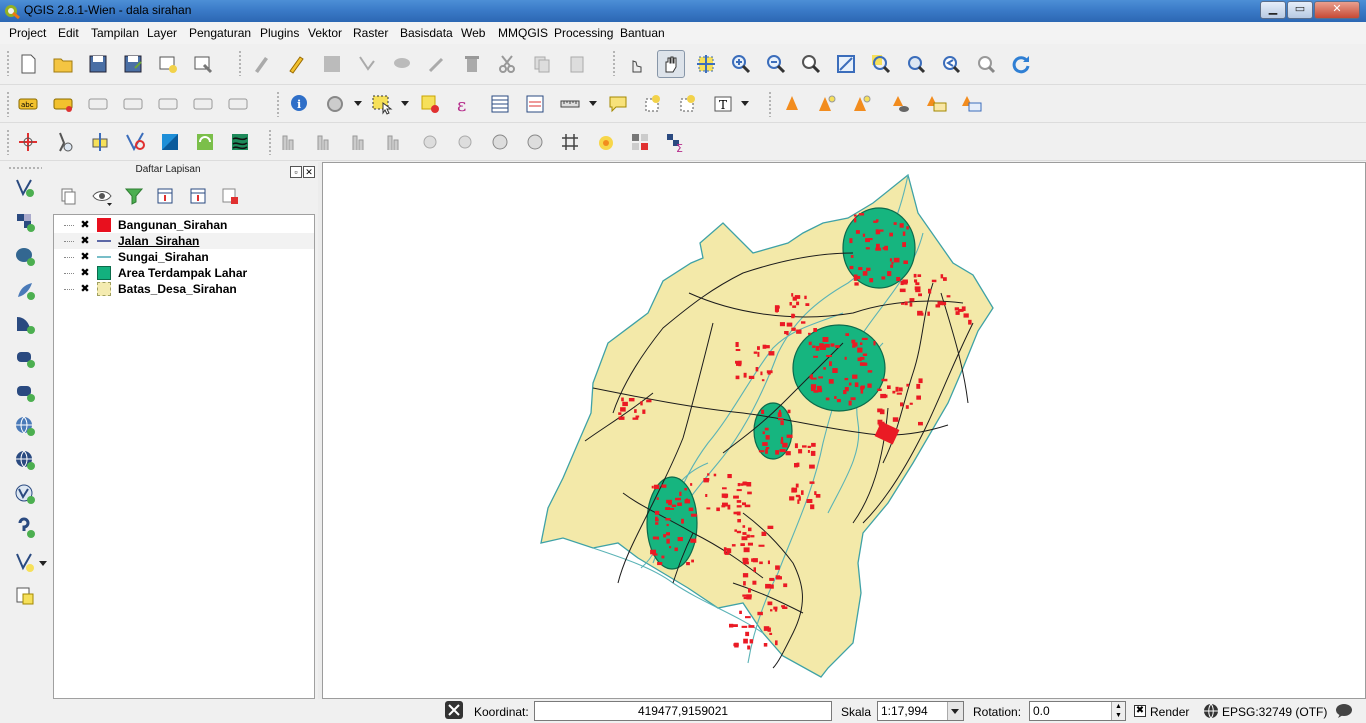 The image size is (1366, 723). Describe the element at coordinates (28, 104) in the screenshot. I see `label-icon: abc` at that location.